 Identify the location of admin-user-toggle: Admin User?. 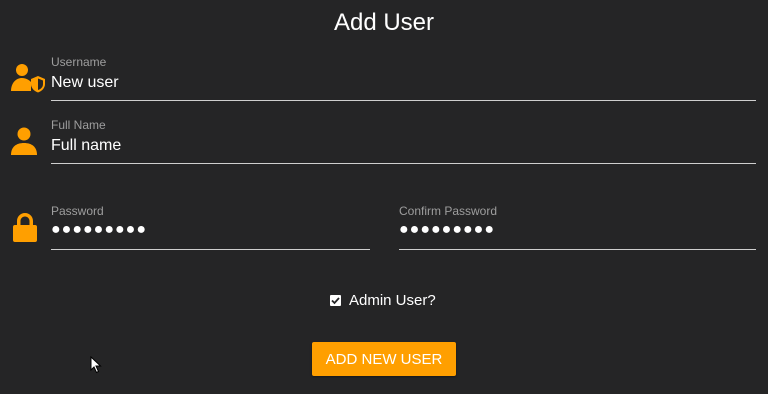
(383, 300).